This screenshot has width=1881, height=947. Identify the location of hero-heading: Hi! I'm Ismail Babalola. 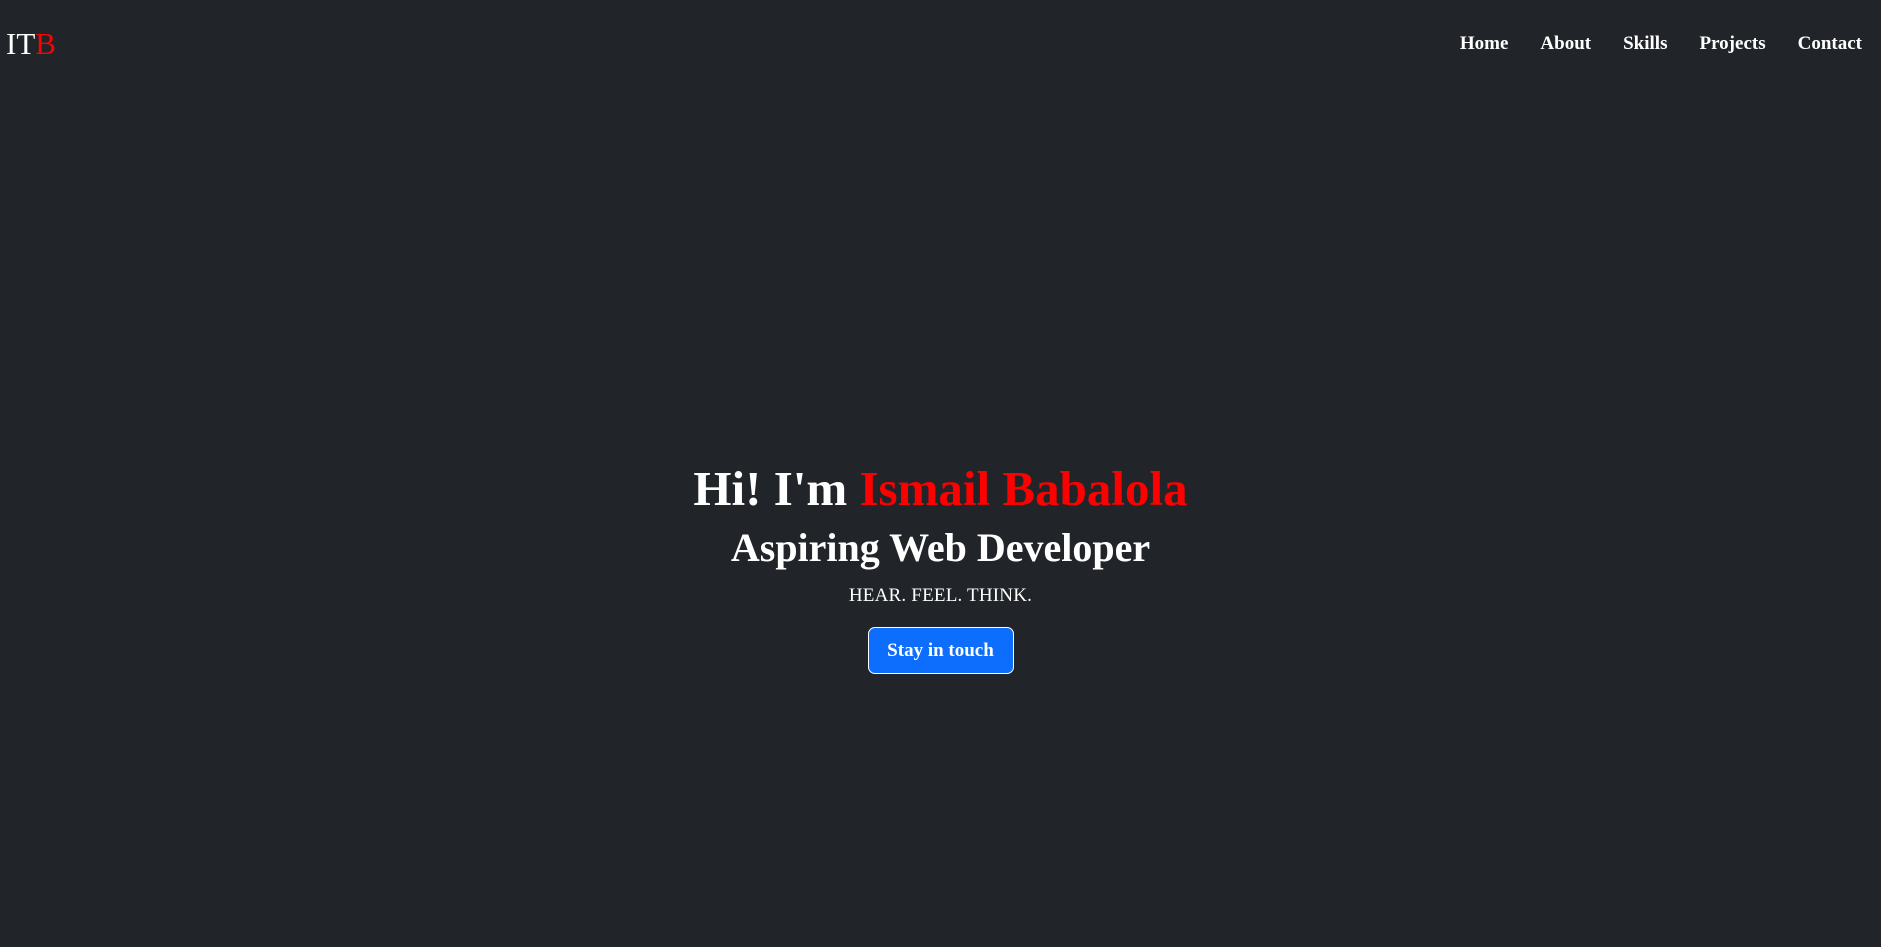
(940, 489).